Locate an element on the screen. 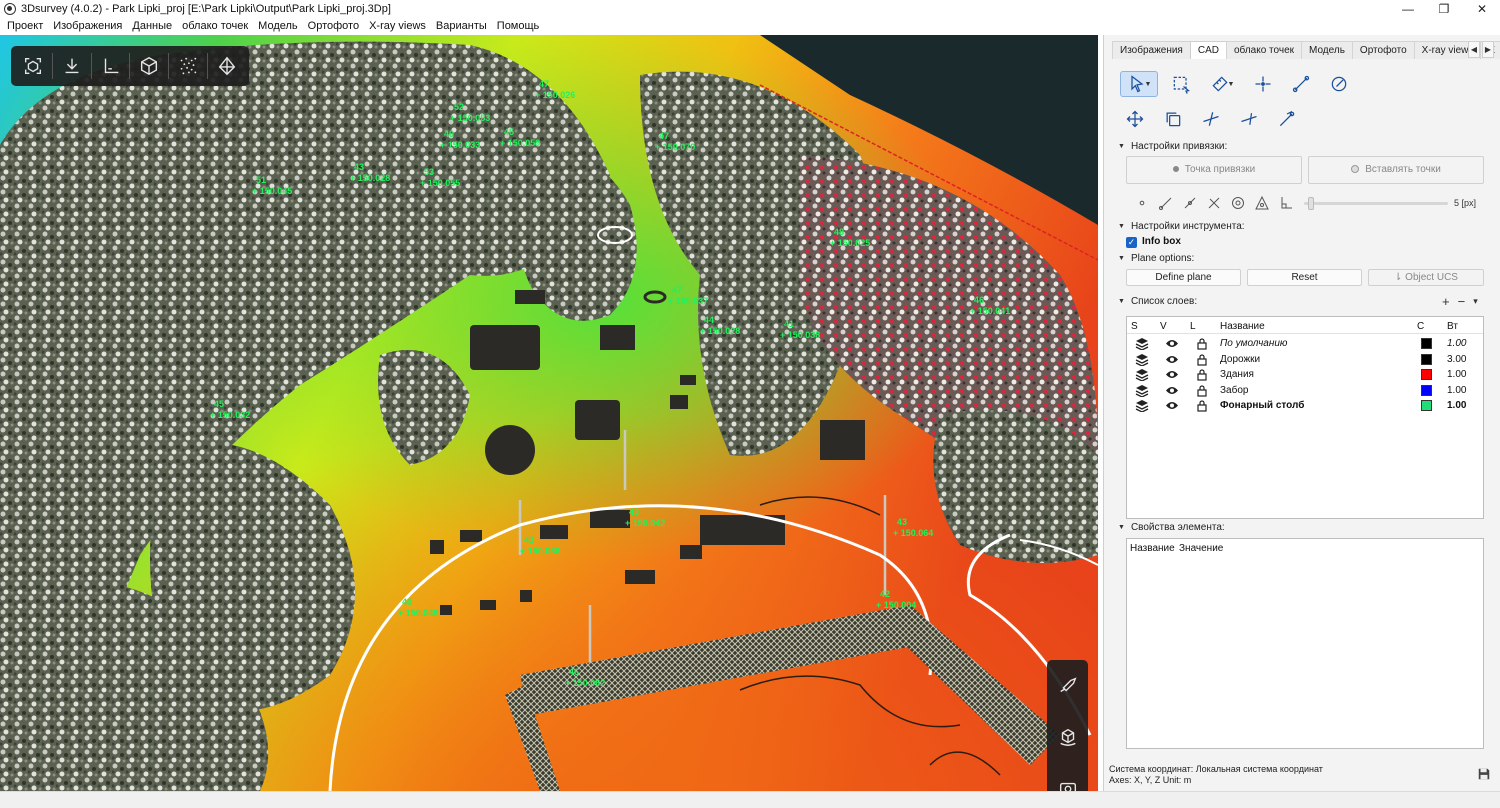 The height and width of the screenshot is (808, 1500). box-icon is located at coordinates (149, 66).